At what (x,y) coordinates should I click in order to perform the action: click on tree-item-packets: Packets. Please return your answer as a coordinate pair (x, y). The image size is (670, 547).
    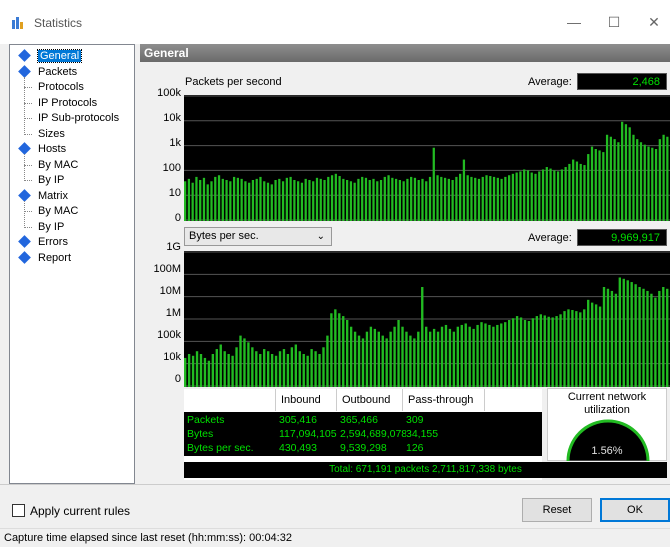
    Looking at the image, I should click on (47, 72).